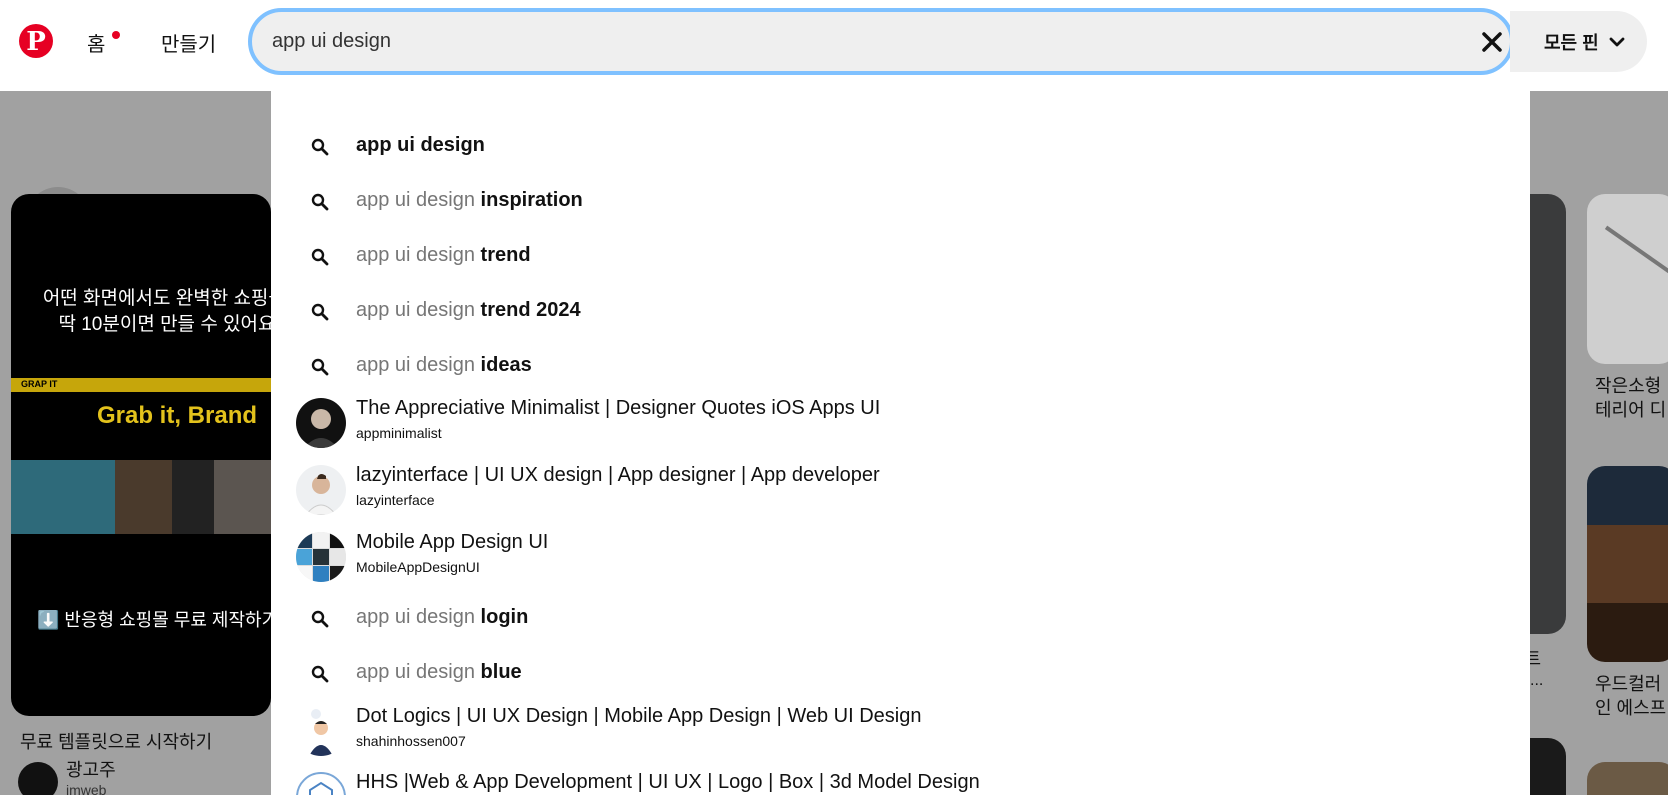 The width and height of the screenshot is (1668, 795). Describe the element at coordinates (900, 202) in the screenshot. I see `suggestion-item: app ui design inspiration` at that location.